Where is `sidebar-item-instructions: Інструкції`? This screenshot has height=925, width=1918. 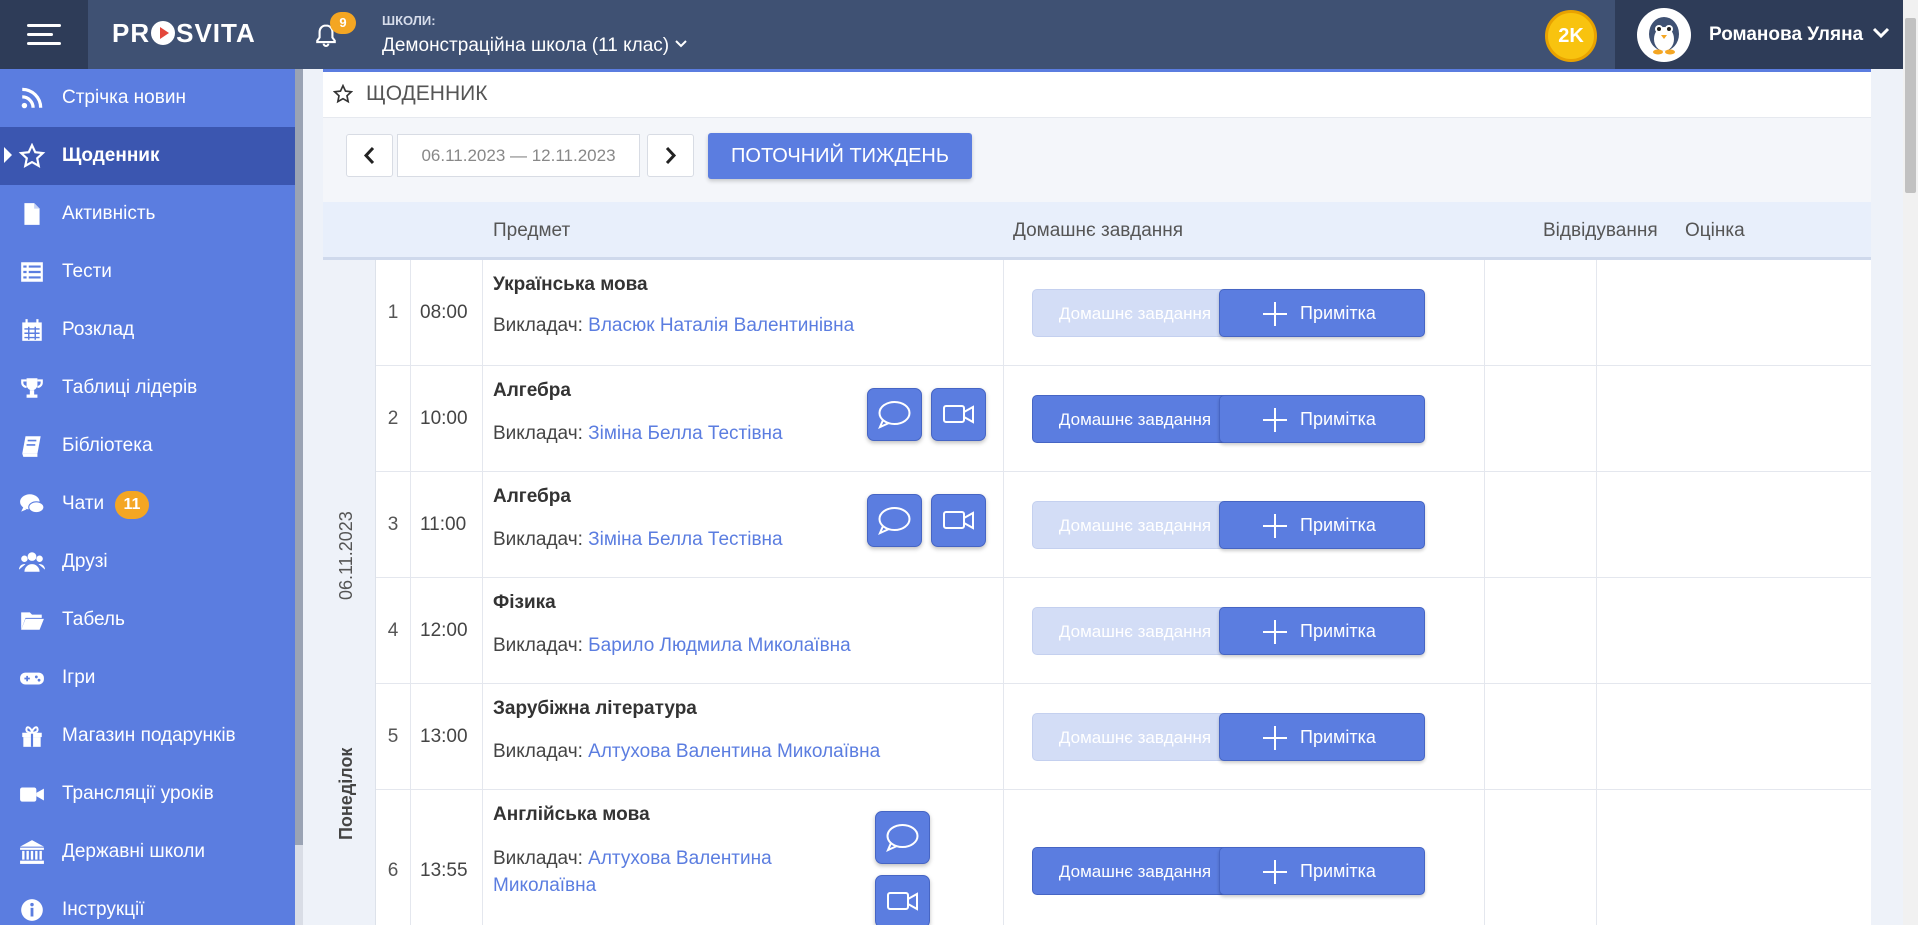
sidebar-item-instructions: Інструкції is located at coordinates (147, 903).